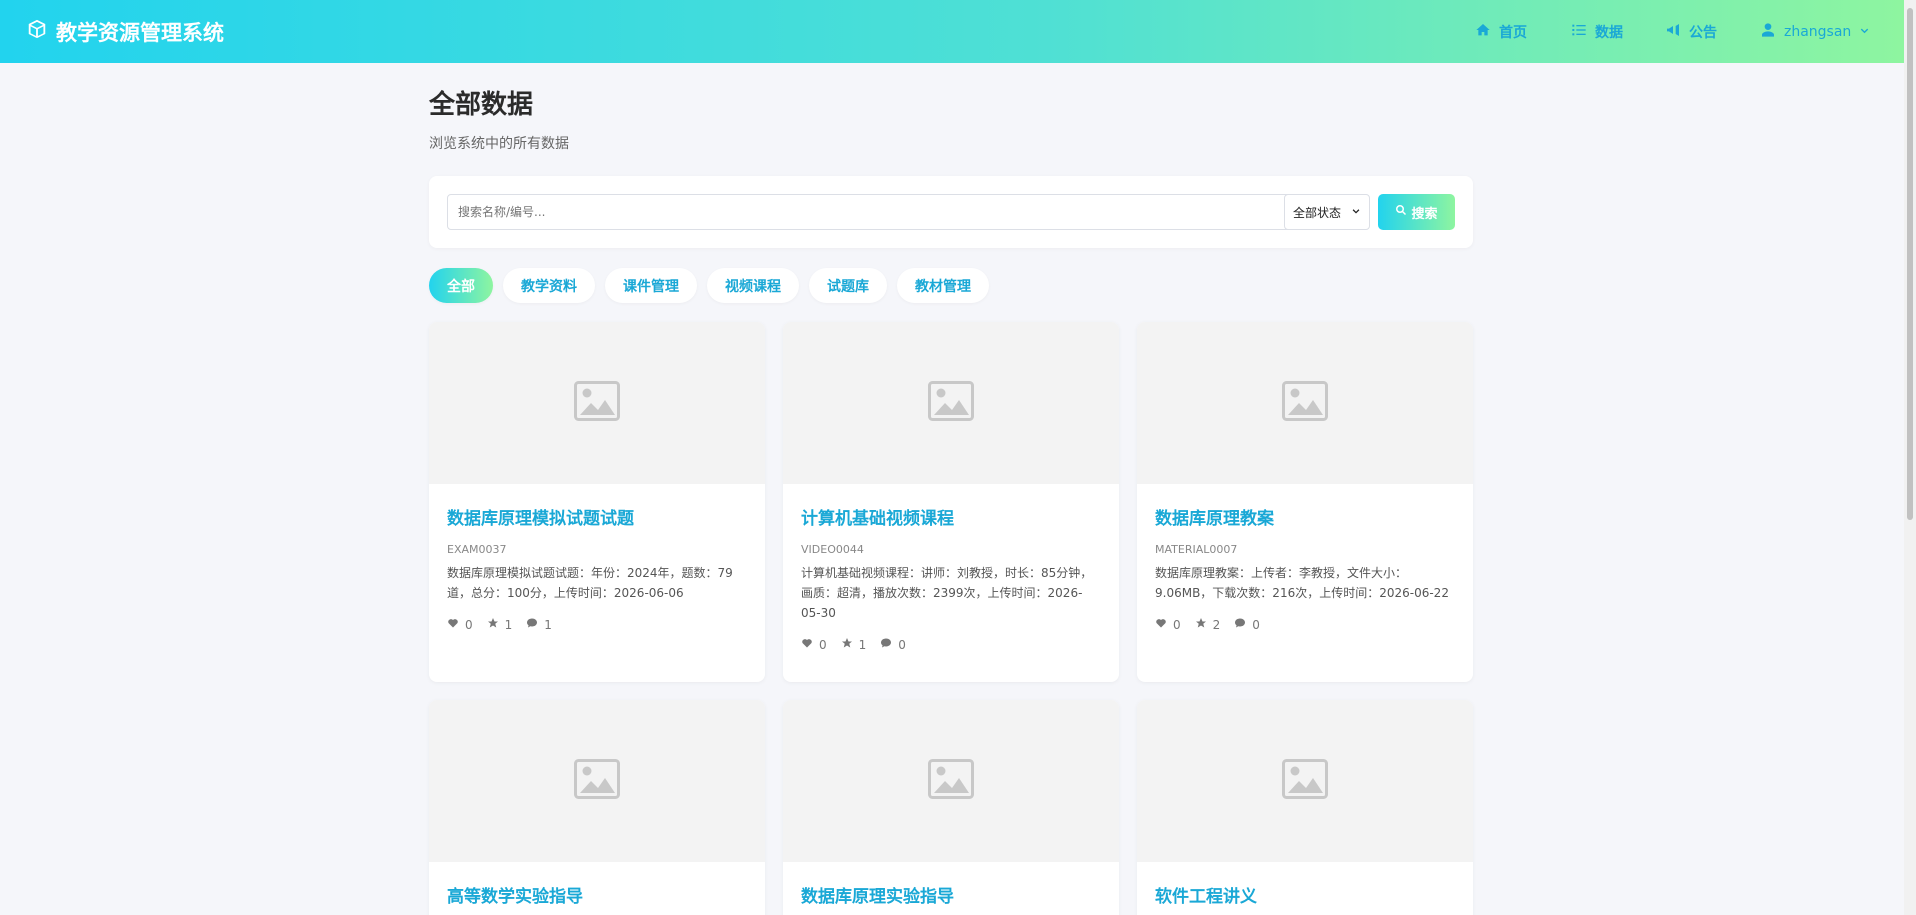 The image size is (1916, 915). Describe the element at coordinates (875, 212) in the screenshot. I see `search-input` at that location.